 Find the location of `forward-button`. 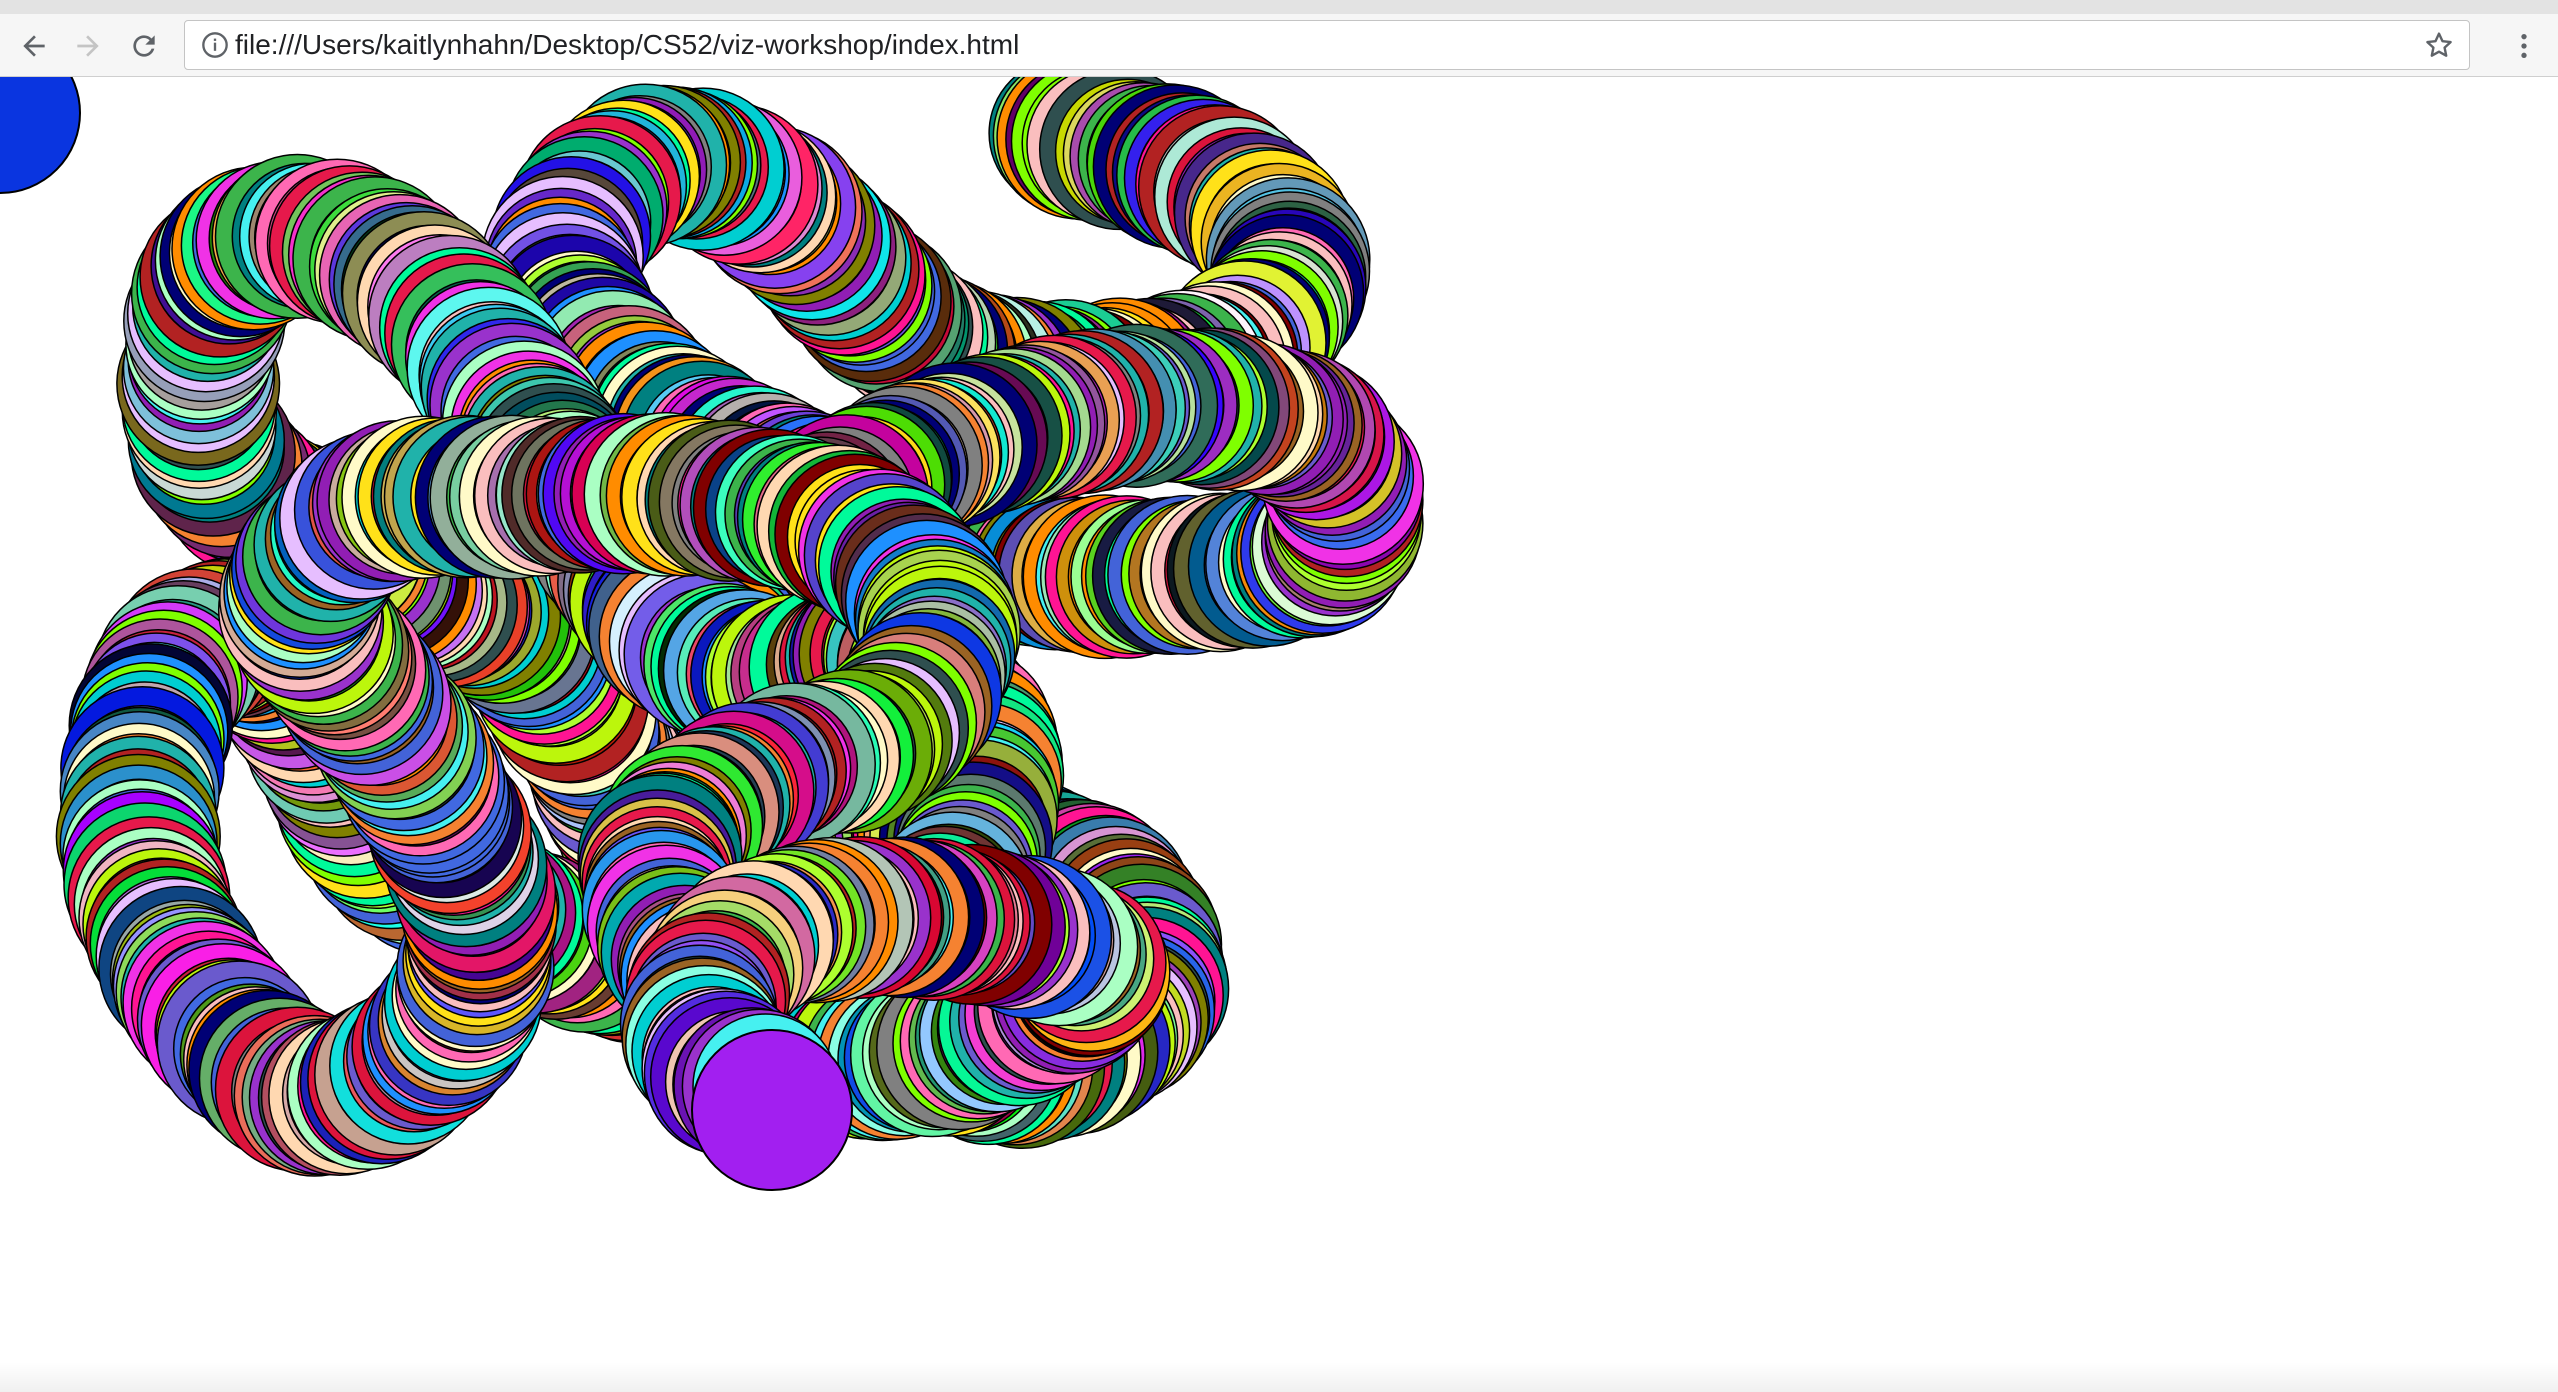

forward-button is located at coordinates (88, 46).